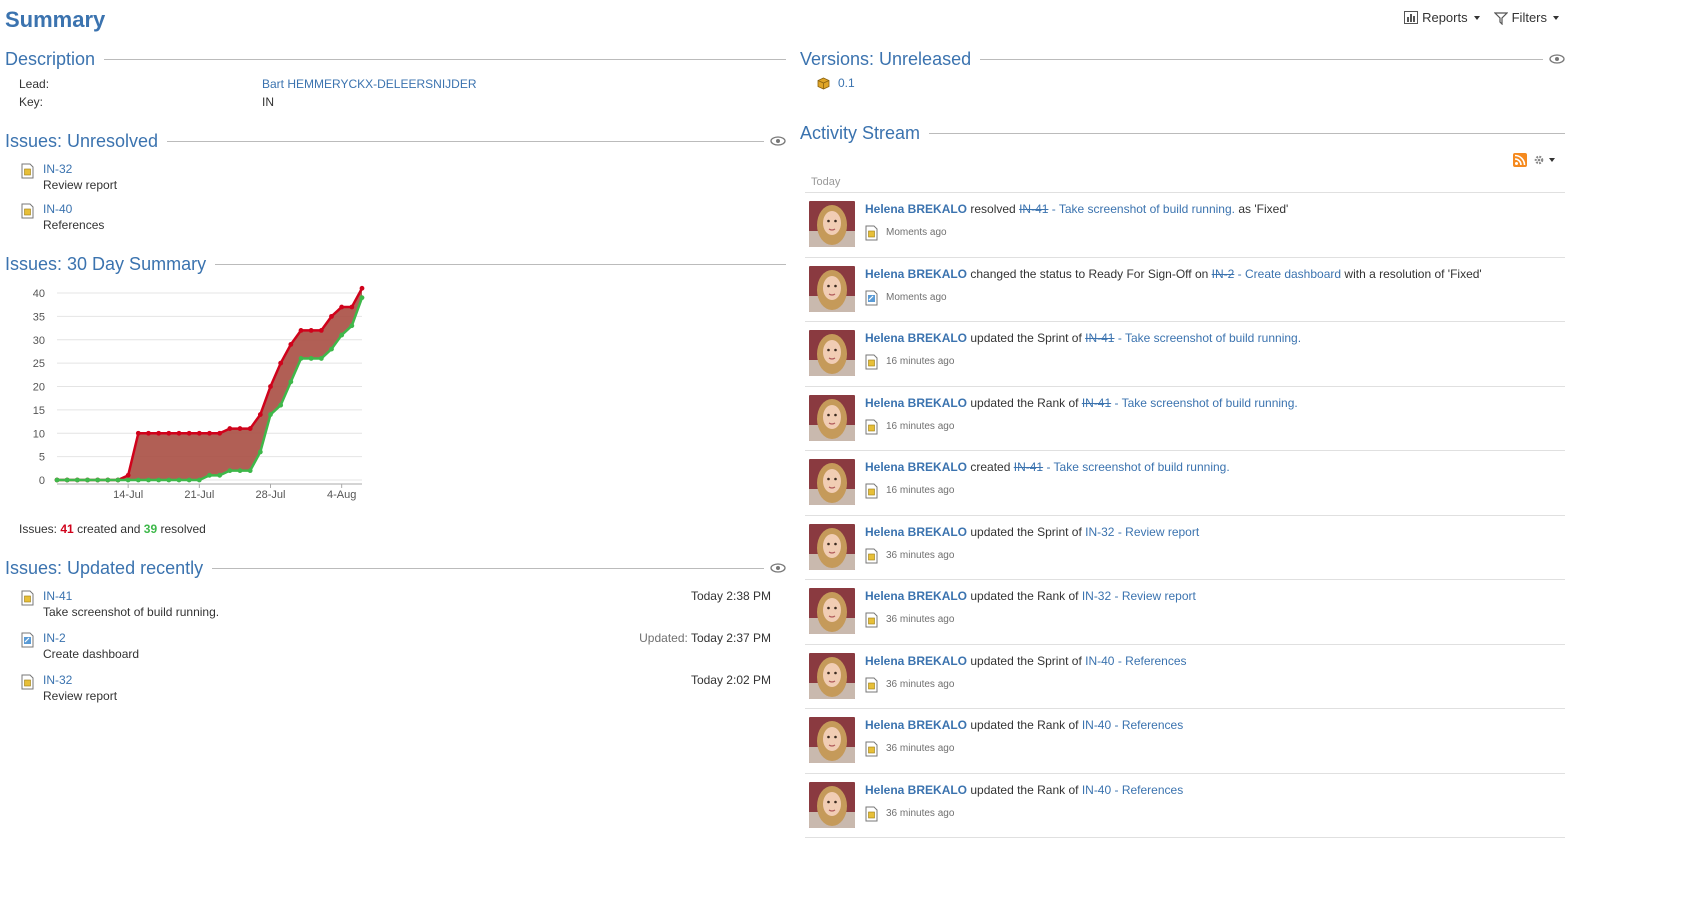  I want to click on chart-container: 0 5 10 15 20 25 30 35 40 14-Jul 21-Jul 28-Jul 4-Aug, so click(395, 400).